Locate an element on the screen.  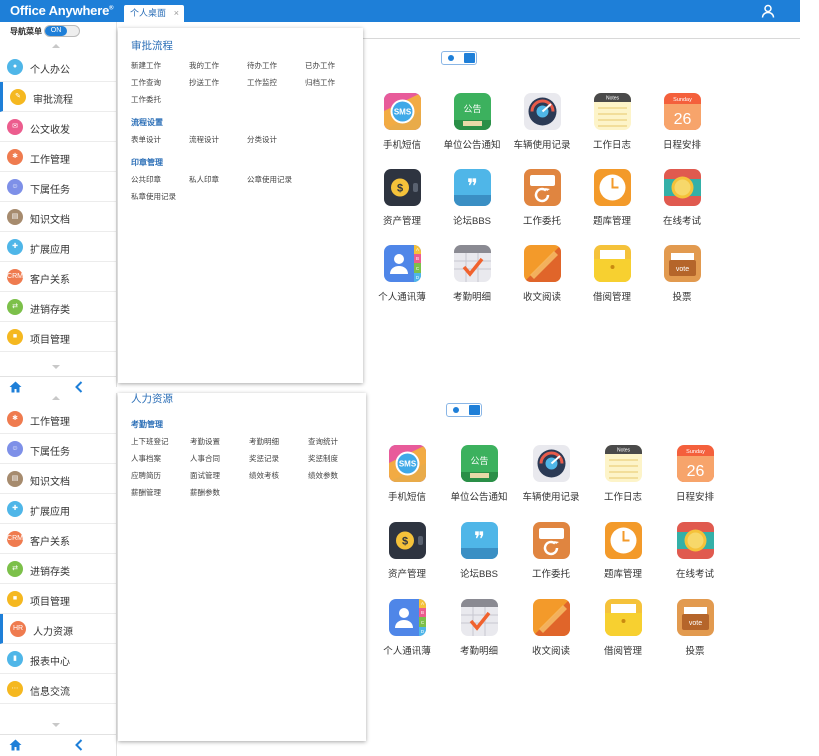
app-tile: 借阅管理 is located at coordinates (623, 630).